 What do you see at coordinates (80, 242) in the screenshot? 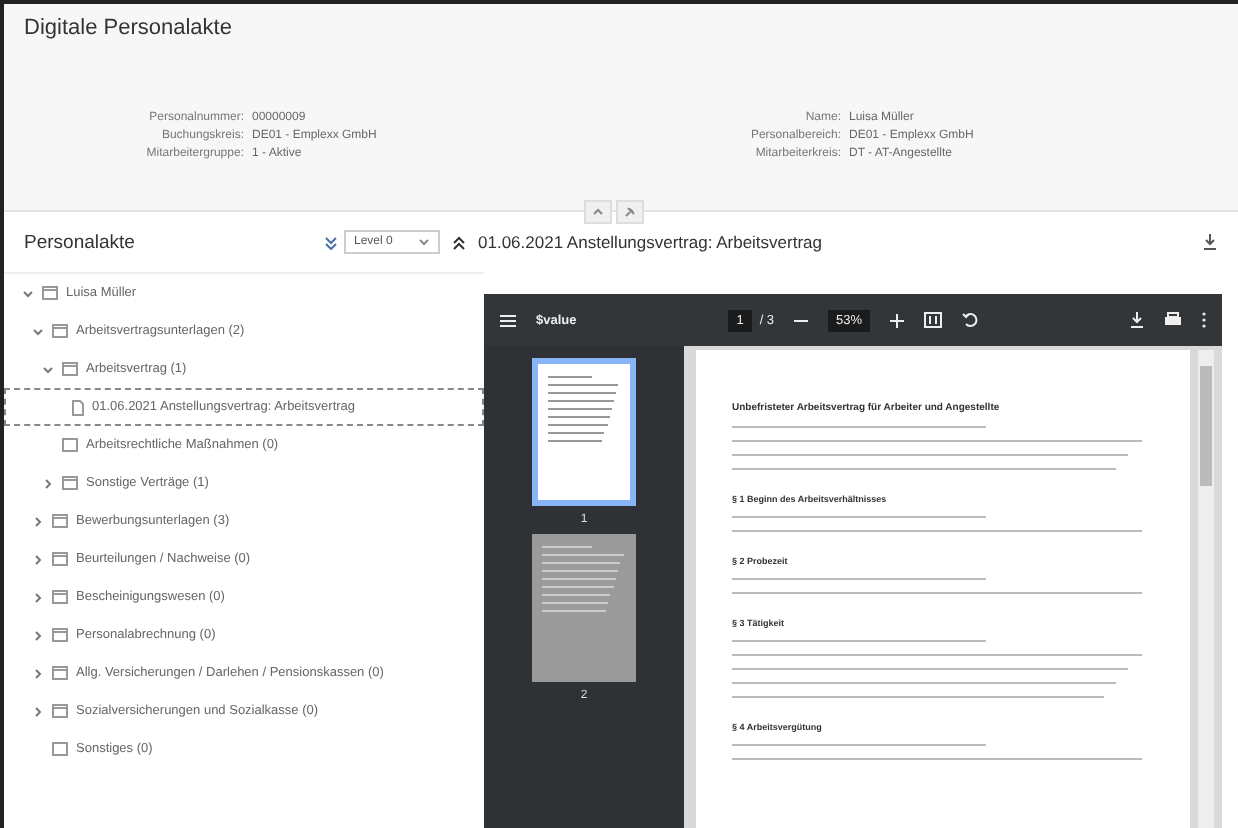
I see `section-title: Personalakte` at bounding box center [80, 242].